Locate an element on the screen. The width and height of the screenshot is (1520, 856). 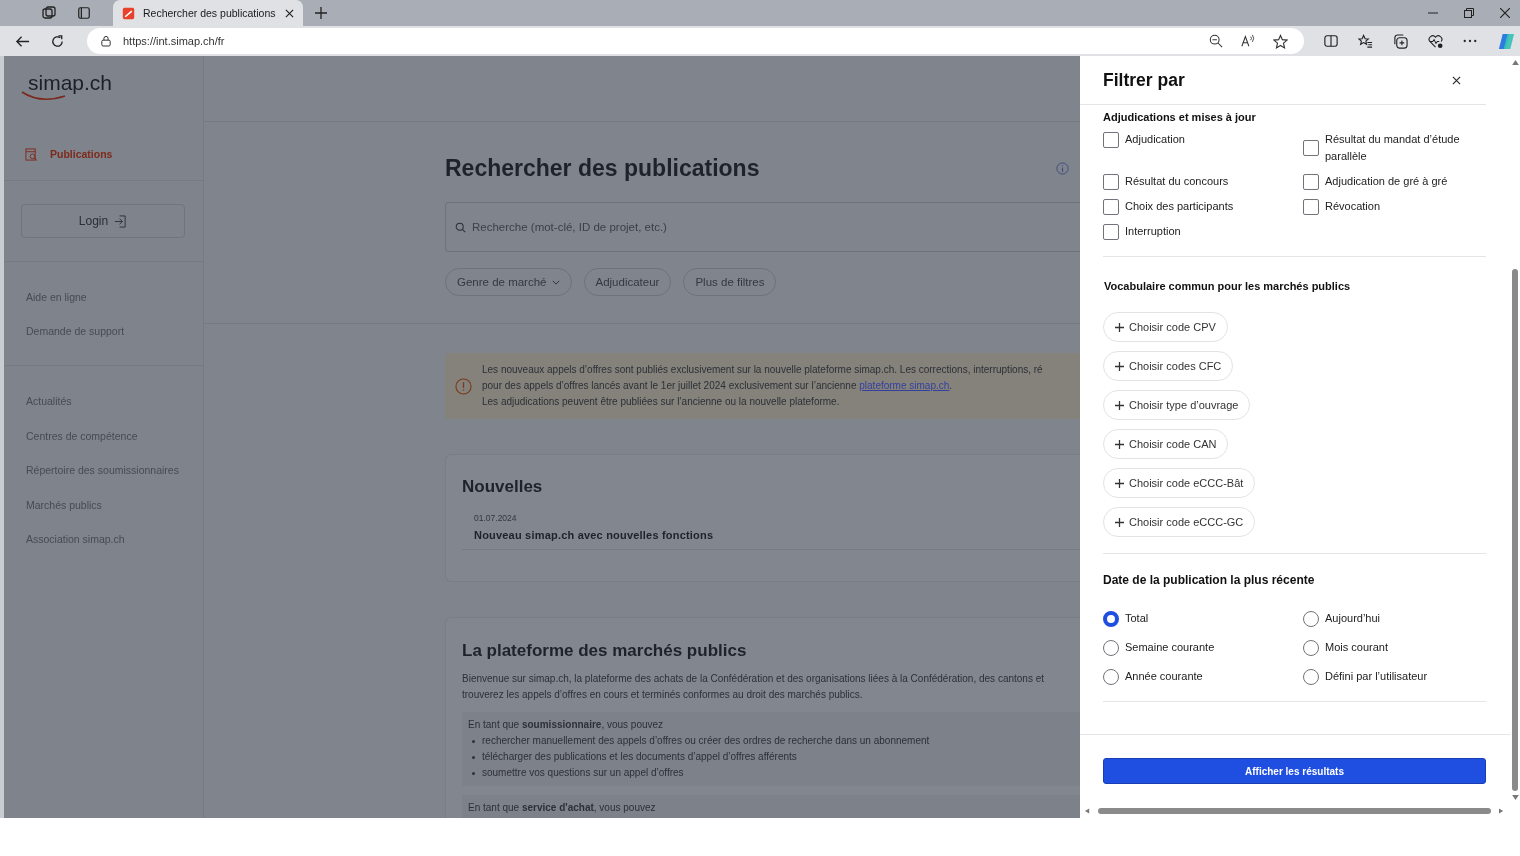
read-aloud-icon is located at coordinates (1248, 41).